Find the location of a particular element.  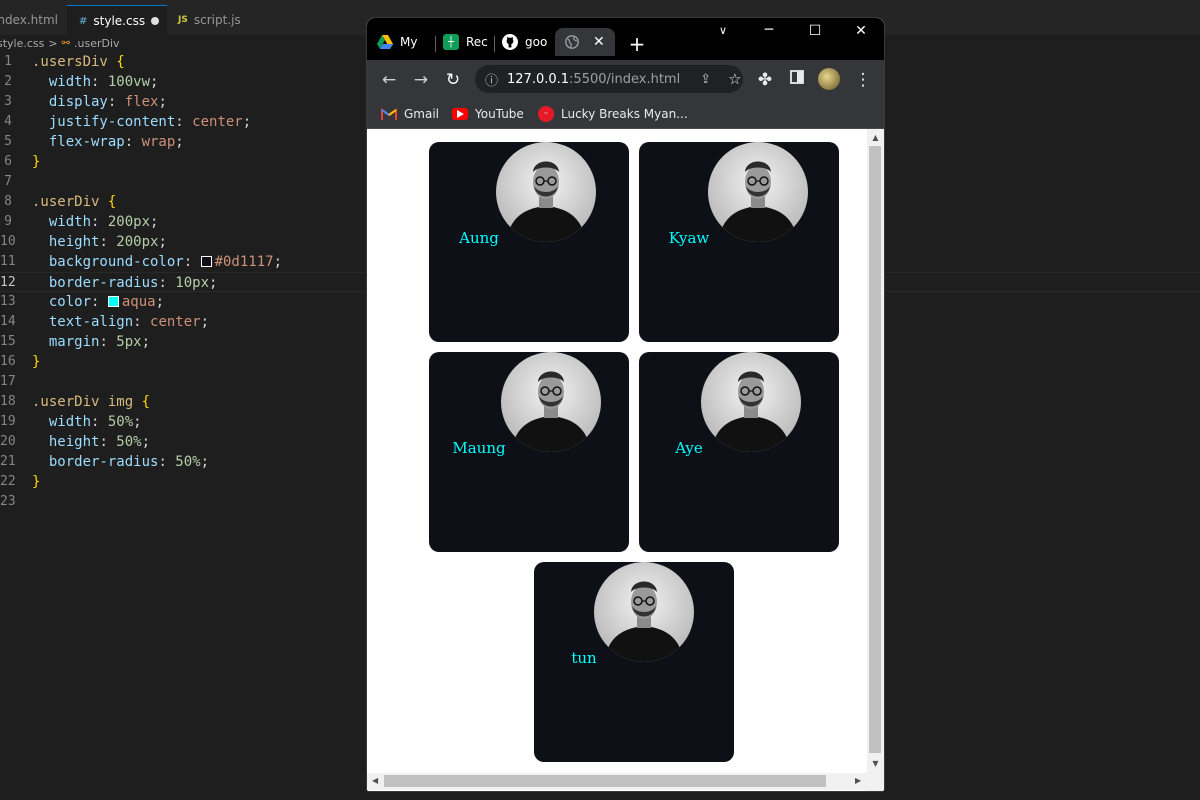

address-bar: ⓘ 127.0.0.1:5500/index.html ⇪ ☆ is located at coordinates (609, 79).